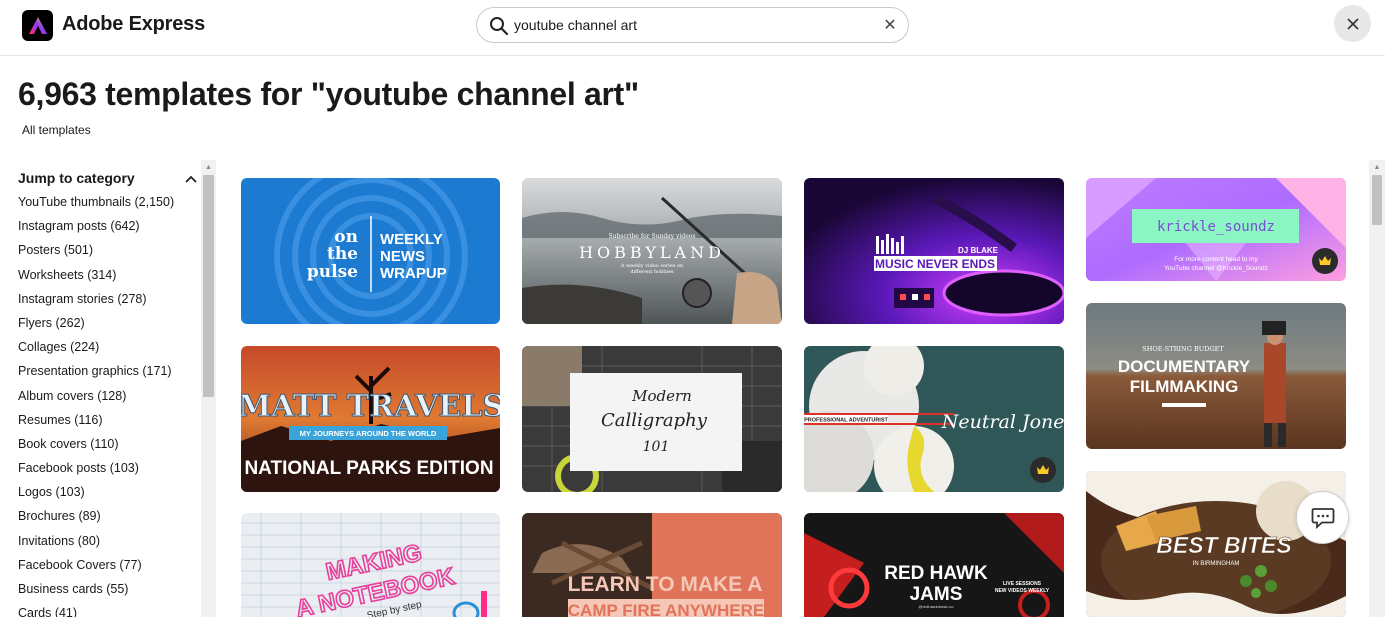 This screenshot has width=1385, height=617. What do you see at coordinates (342, 254) in the screenshot?
I see `svg-text: the` at bounding box center [342, 254].